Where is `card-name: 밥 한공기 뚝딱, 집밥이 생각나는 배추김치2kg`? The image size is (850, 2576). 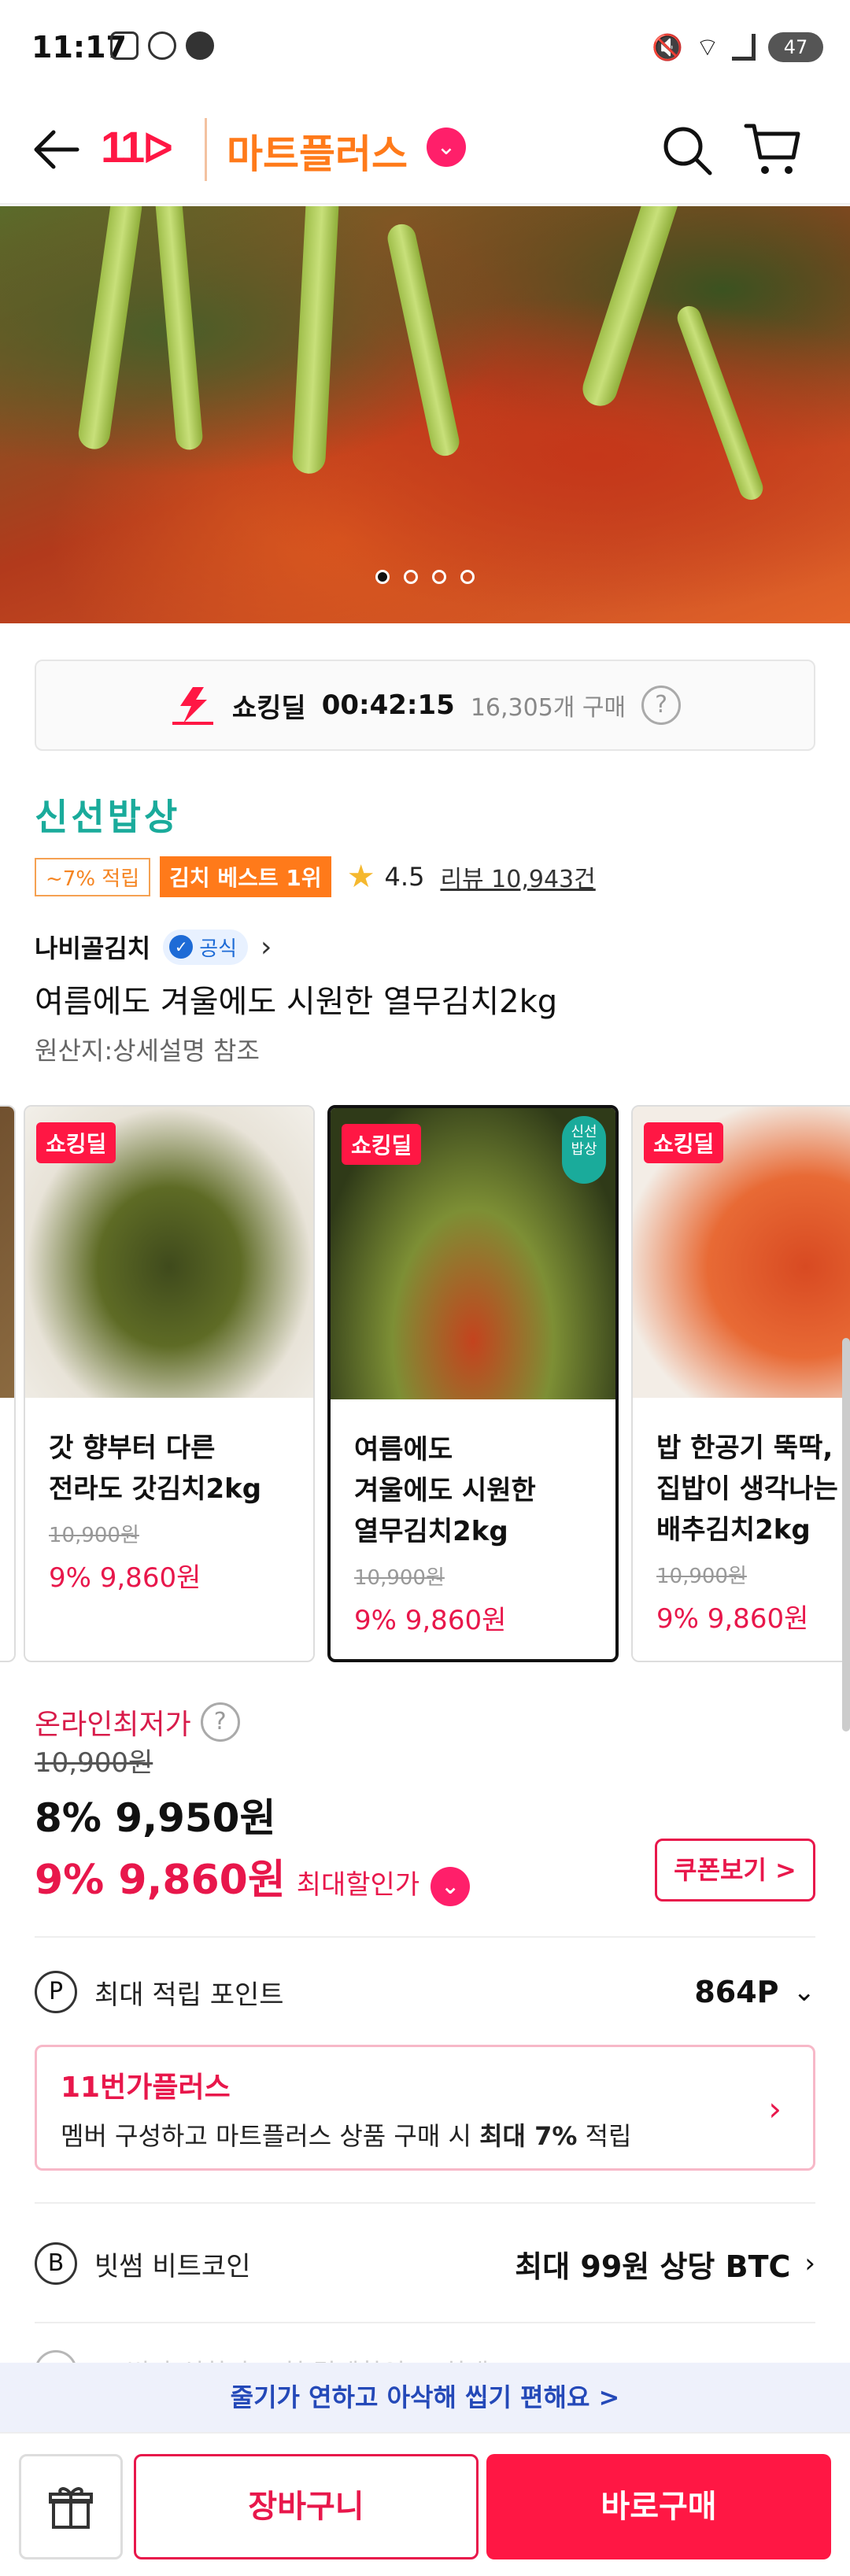 card-name: 밥 한공기 뚝딱, 집밥이 생각나는 배추김치2kg is located at coordinates (747, 1489).